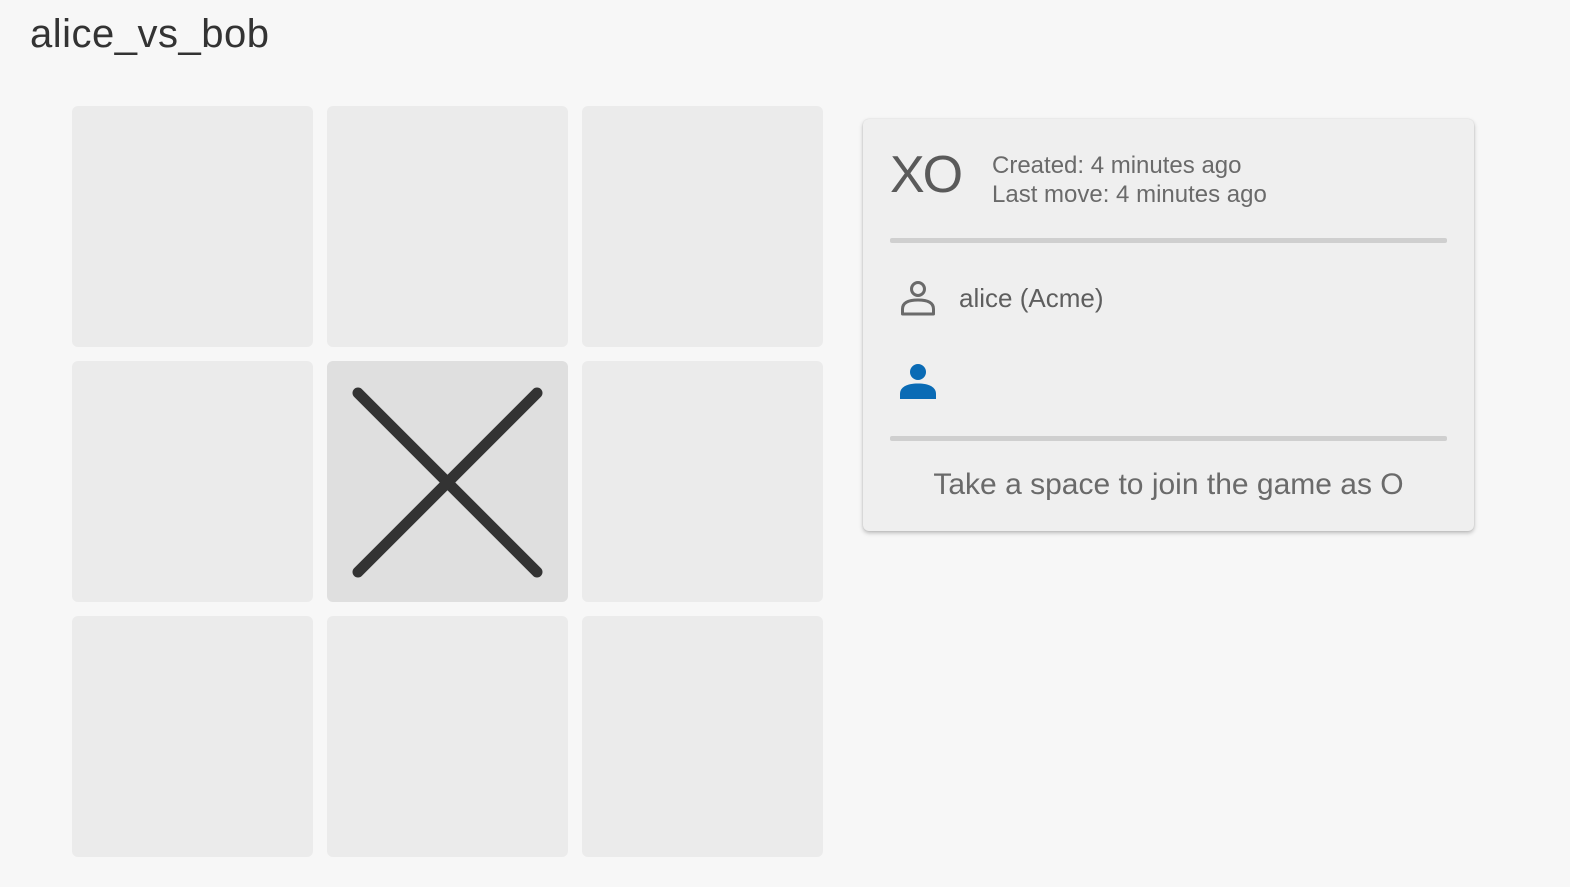 Image resolution: width=1570 pixels, height=887 pixels. I want to click on player-o-row, so click(928, 382).